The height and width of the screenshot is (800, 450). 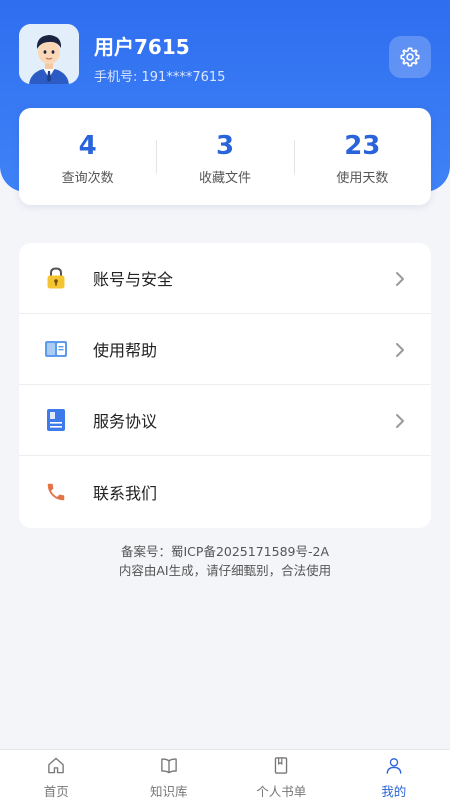 I want to click on bottom-tab-bar: 首页 知识库 个人书单 我的, so click(x=225, y=774).